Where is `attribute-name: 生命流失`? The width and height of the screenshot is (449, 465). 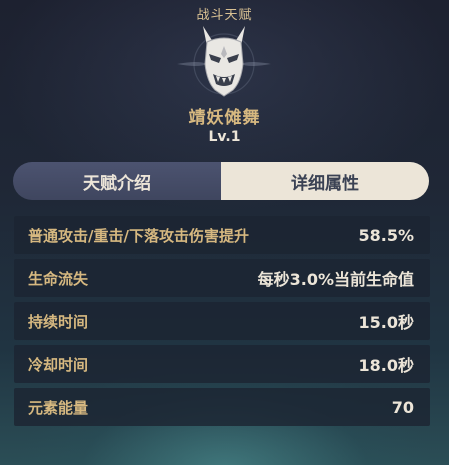
attribute-name: 生命流失 is located at coordinates (58, 278).